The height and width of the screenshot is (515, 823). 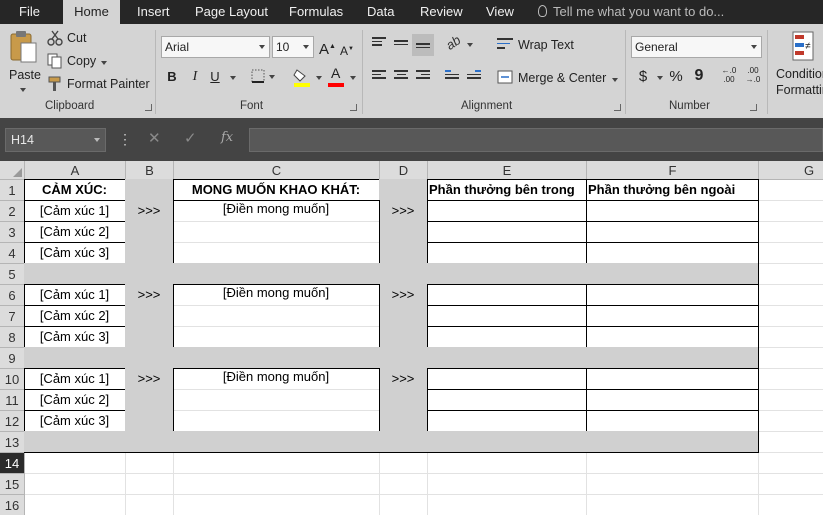 What do you see at coordinates (753, 75) in the screenshot?
I see `decrease-decimal-button: .00 →.0` at bounding box center [753, 75].